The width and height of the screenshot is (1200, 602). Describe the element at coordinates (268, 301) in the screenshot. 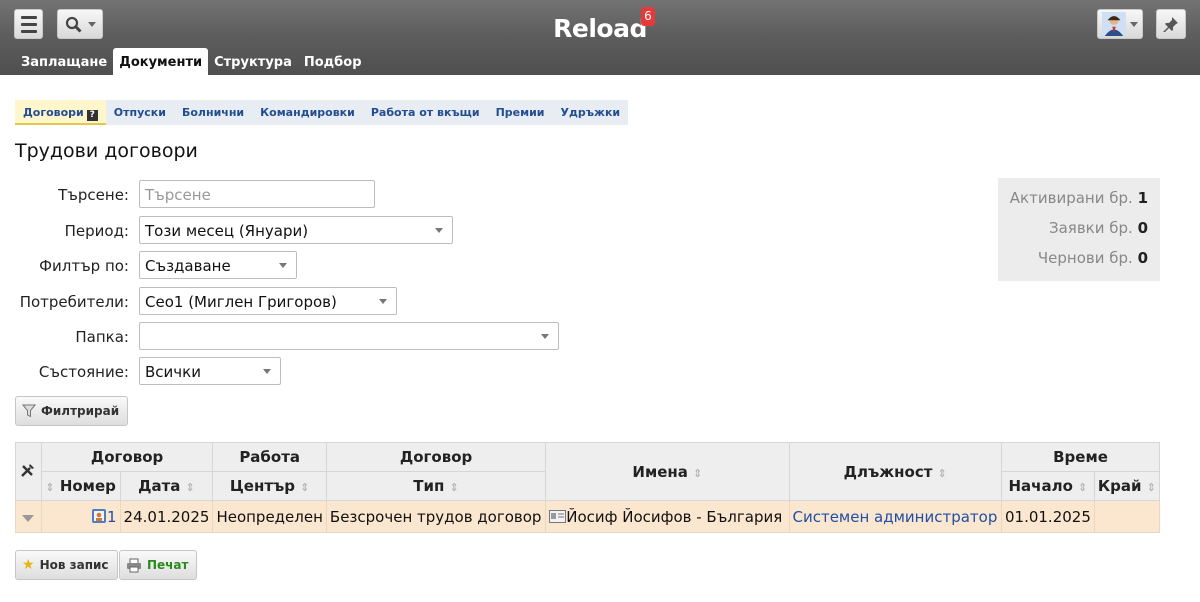

I see `users-select: Ceo1 (Миглен Григоров)` at that location.